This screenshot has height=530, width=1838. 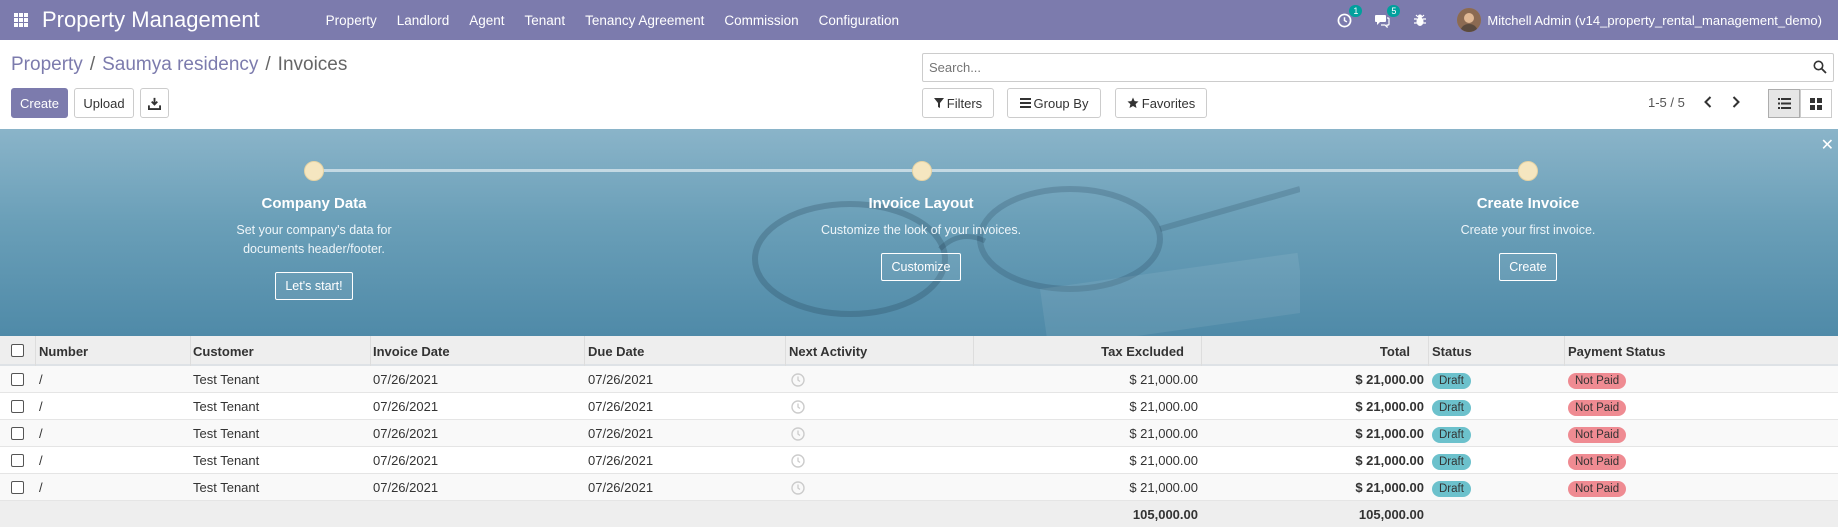 I want to click on search-box, so click(x=1378, y=67).